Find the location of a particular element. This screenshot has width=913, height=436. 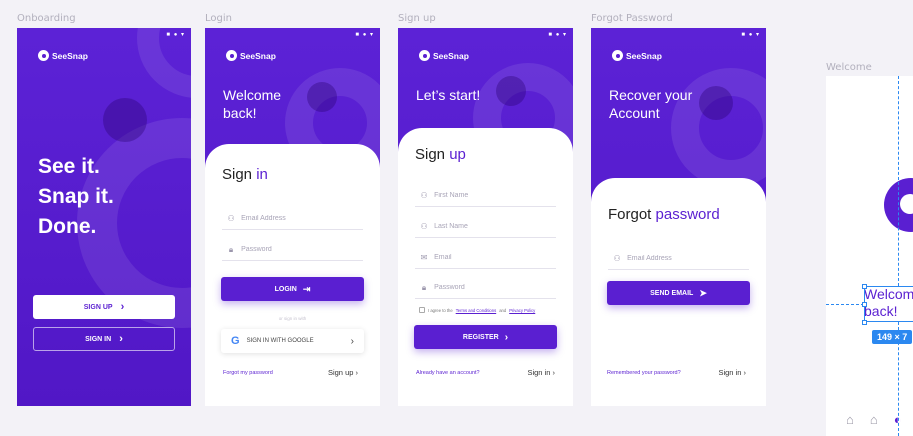

signup-card-title: Sign up is located at coordinates (440, 154).